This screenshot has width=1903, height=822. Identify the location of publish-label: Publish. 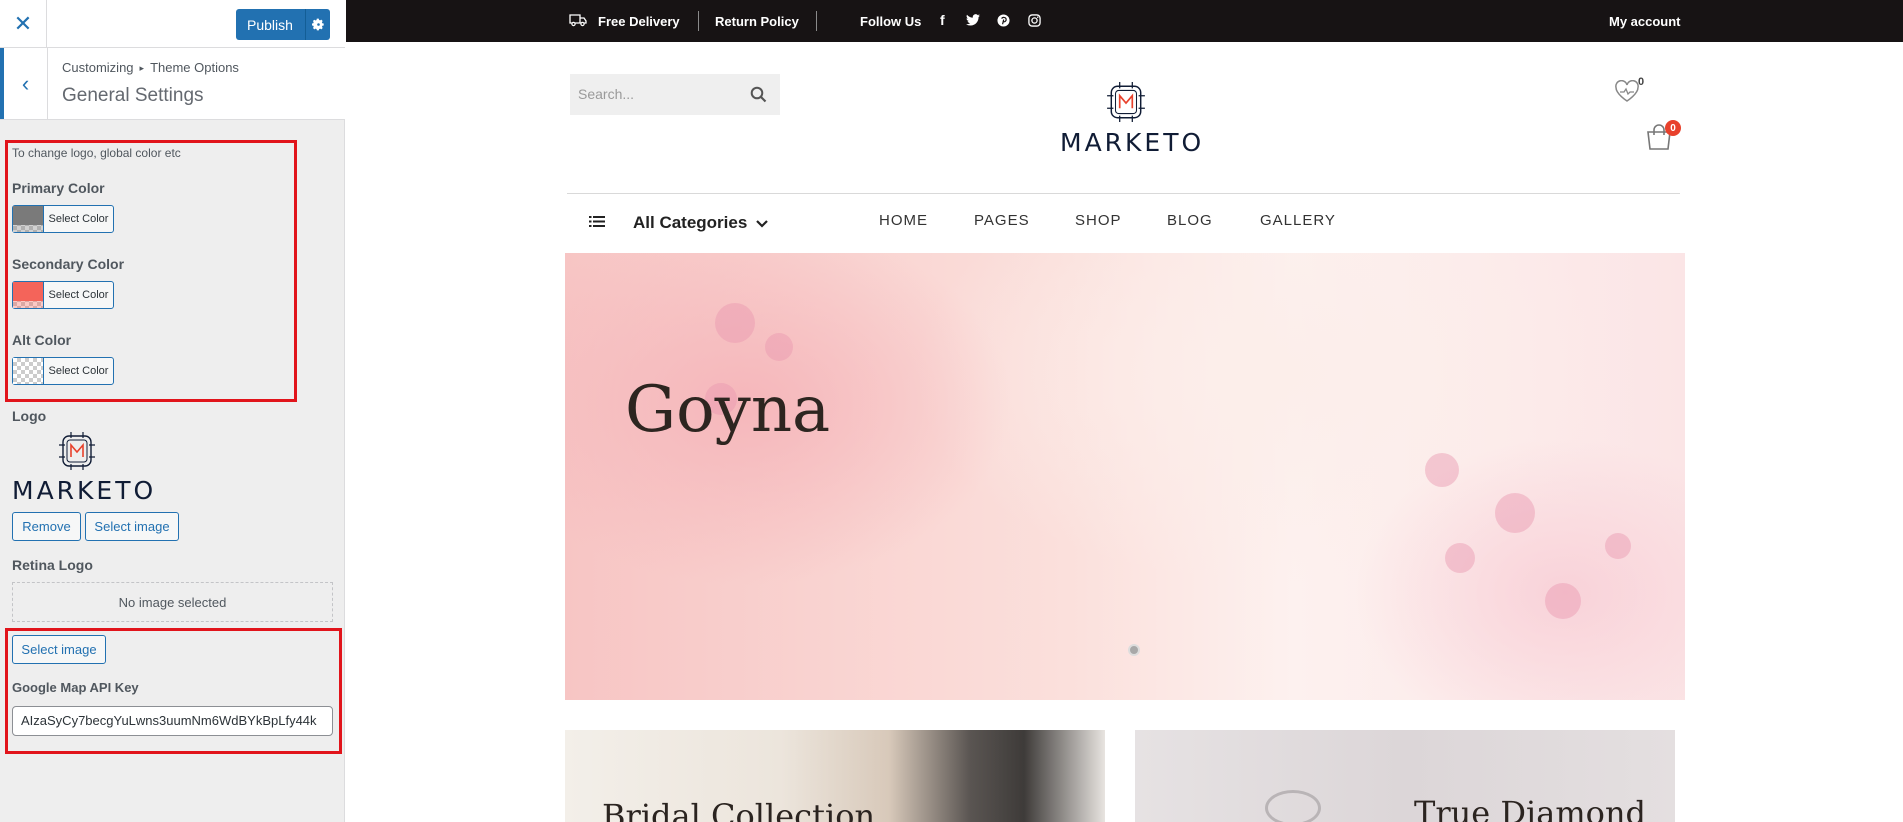
(270, 24).